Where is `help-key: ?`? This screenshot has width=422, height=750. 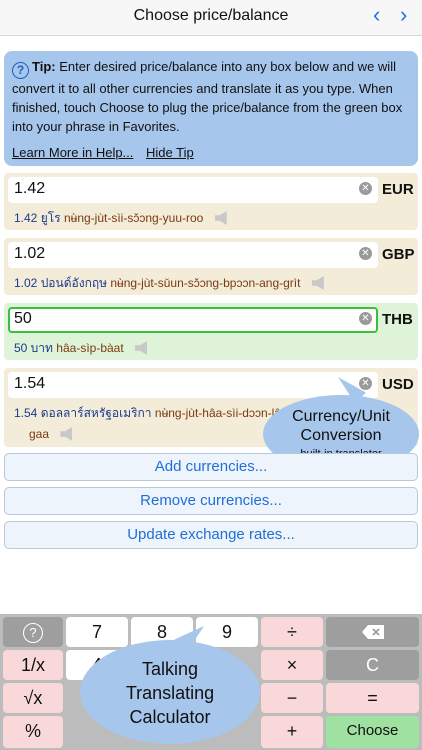
help-key: ? is located at coordinates (33, 632).